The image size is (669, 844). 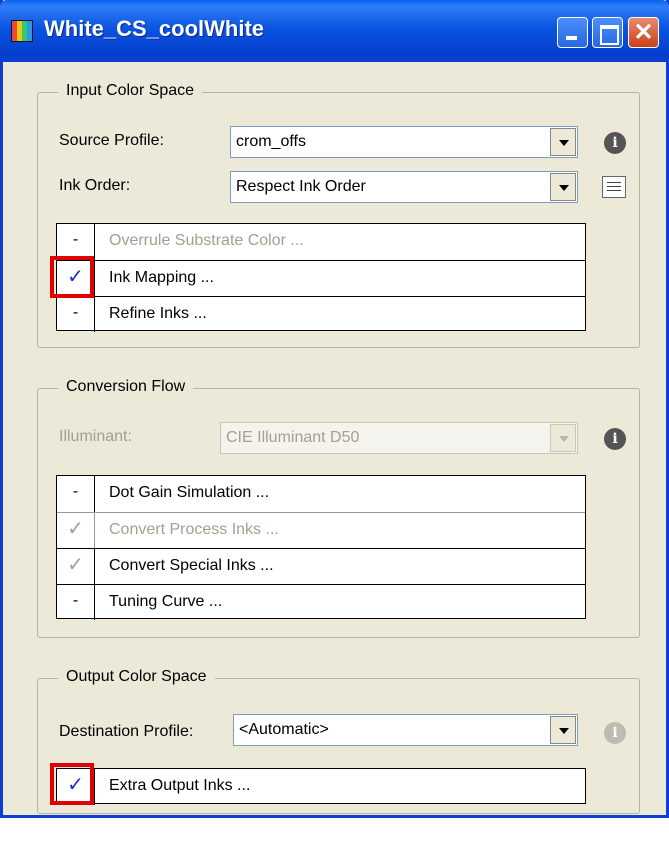 What do you see at coordinates (136, 677) in the screenshot?
I see `output-color-space-legend: Output Color Space` at bounding box center [136, 677].